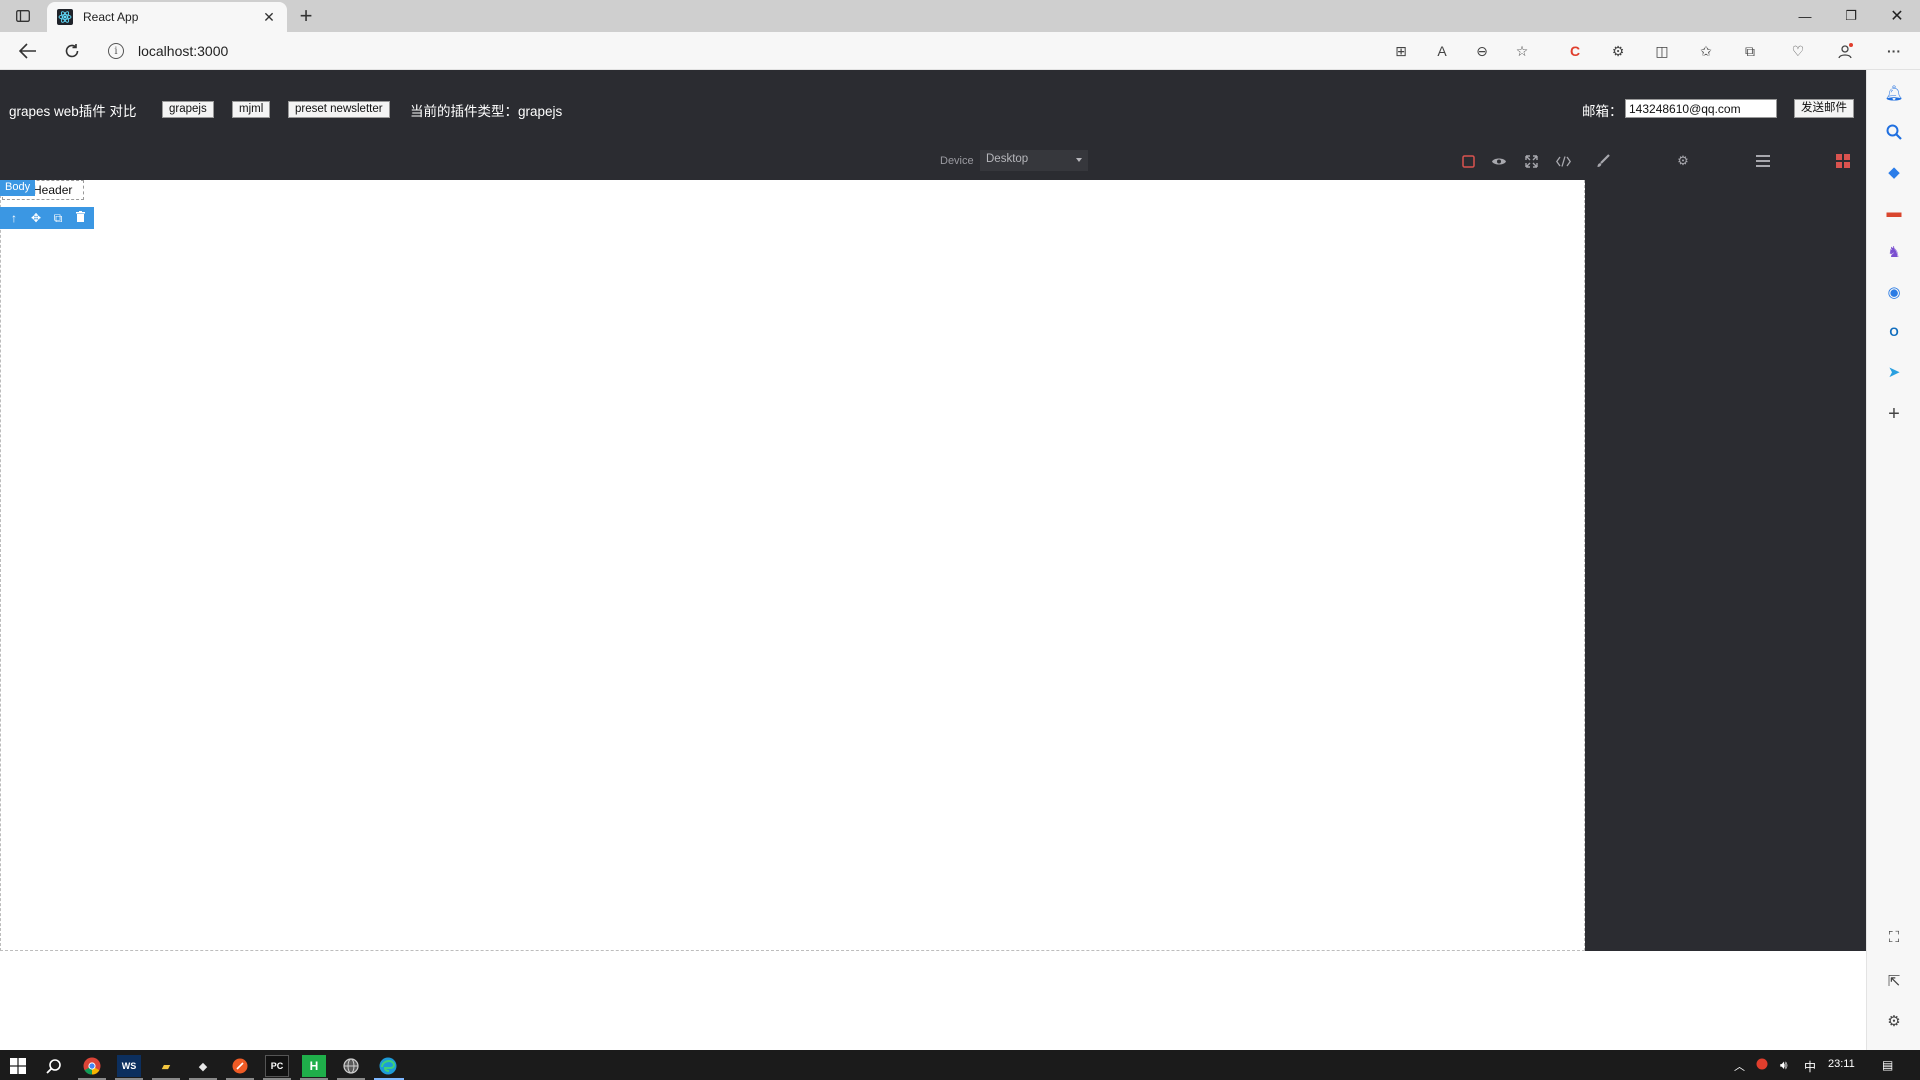 The width and height of the screenshot is (1920, 1080). Describe the element at coordinates (183, 51) in the screenshot. I see `url-text: localhost:3000` at that location.